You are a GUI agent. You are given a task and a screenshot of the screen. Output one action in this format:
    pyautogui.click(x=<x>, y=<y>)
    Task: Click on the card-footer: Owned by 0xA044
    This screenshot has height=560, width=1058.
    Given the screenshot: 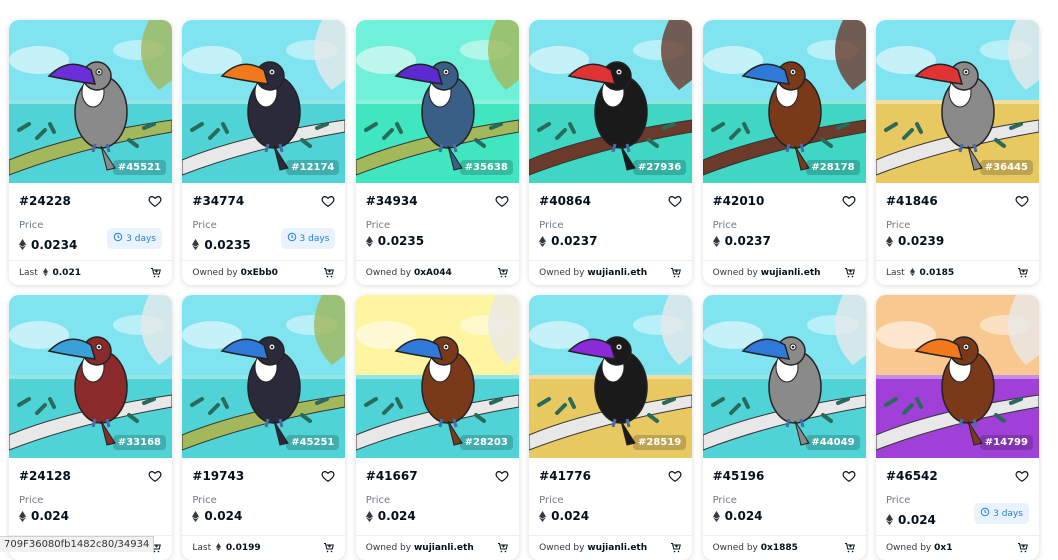 What is the action you would take?
    pyautogui.click(x=437, y=272)
    